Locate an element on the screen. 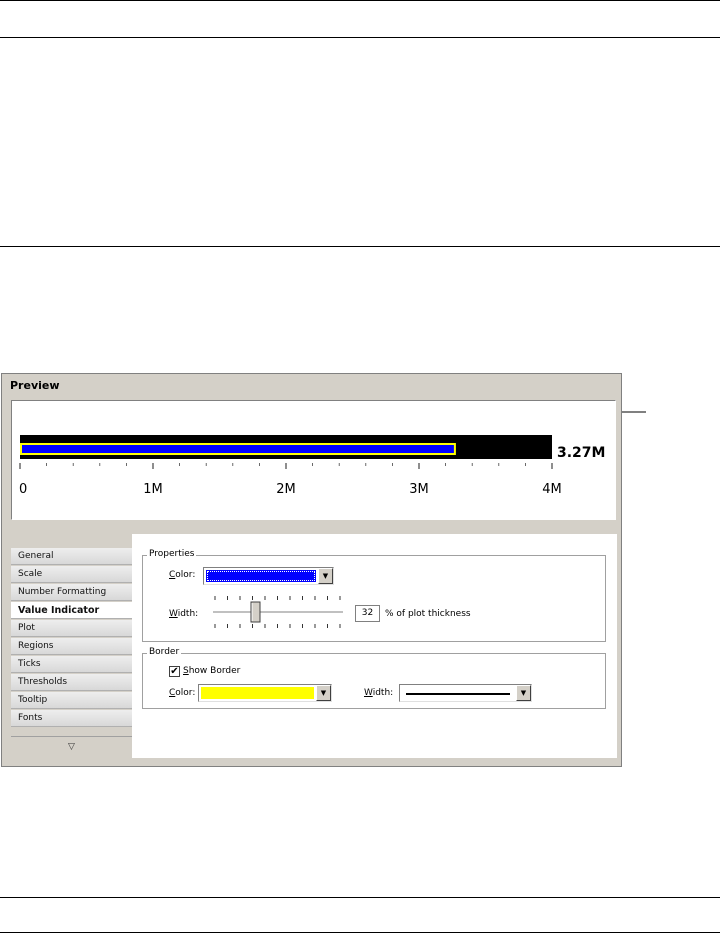 Image resolution: width=720 pixels, height=934 pixels. section-rule is located at coordinates (360, 246).